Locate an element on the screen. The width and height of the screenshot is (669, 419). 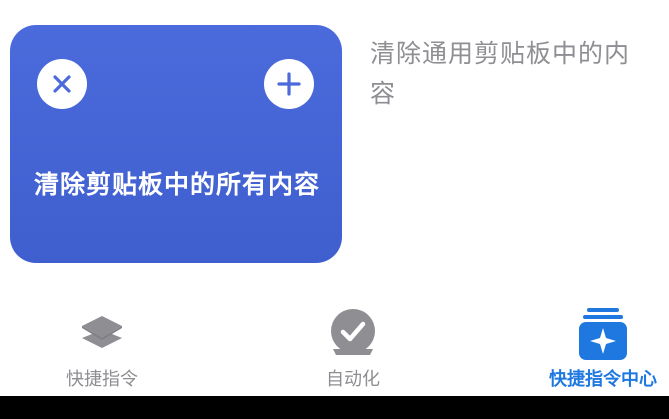
shortcut-title: 清除剪贴板中的所有内容 is located at coordinates (177, 184).